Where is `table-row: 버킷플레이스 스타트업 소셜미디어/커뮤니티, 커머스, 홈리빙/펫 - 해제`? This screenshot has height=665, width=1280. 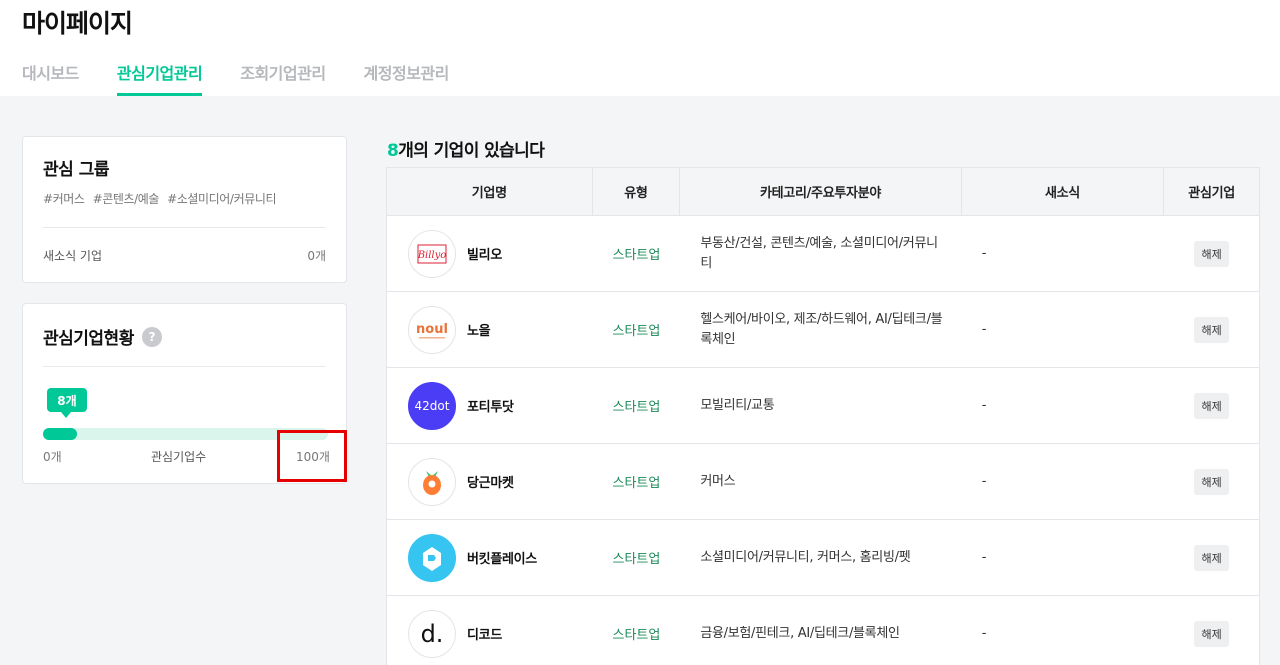 table-row: 버킷플레이스 스타트업 소셜미디어/커뮤니티, 커머스, 홈리빙/펫 - 해제 is located at coordinates (823, 558).